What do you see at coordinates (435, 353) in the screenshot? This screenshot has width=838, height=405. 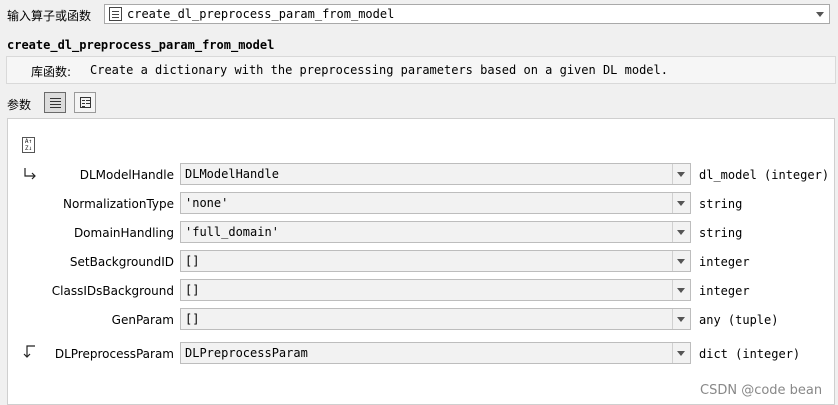 I see `param-value-combo: DLPreprocessParam` at bounding box center [435, 353].